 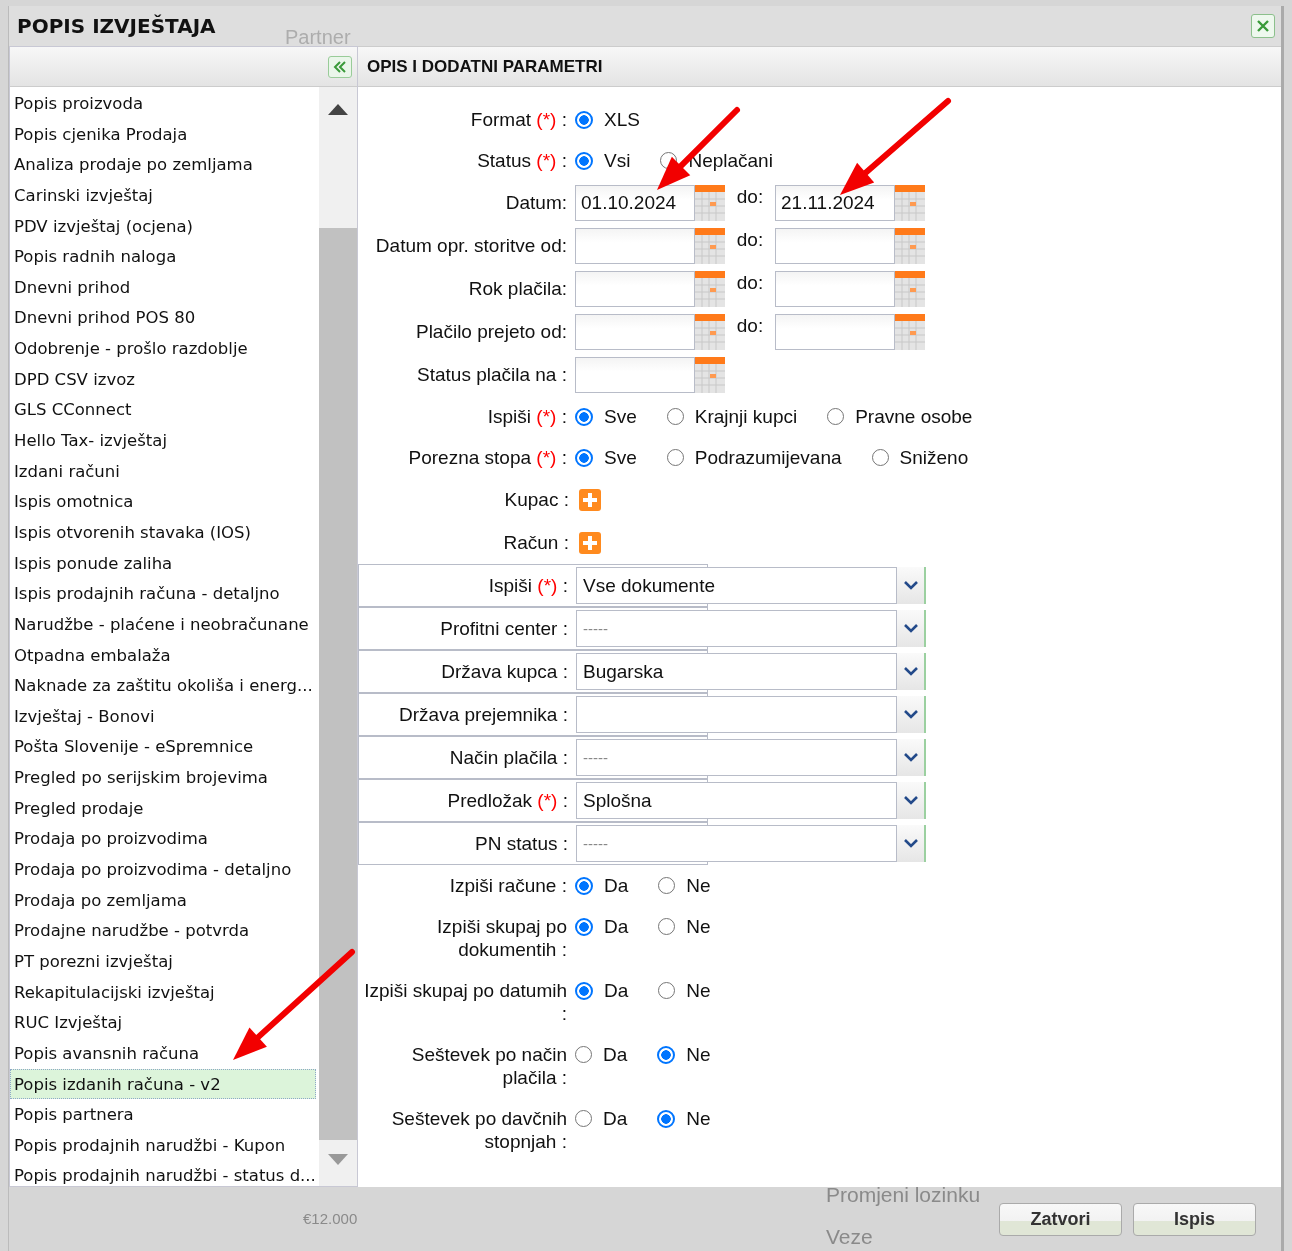 I want to click on report-list-item: Popis radnih naloga, so click(x=163, y=256).